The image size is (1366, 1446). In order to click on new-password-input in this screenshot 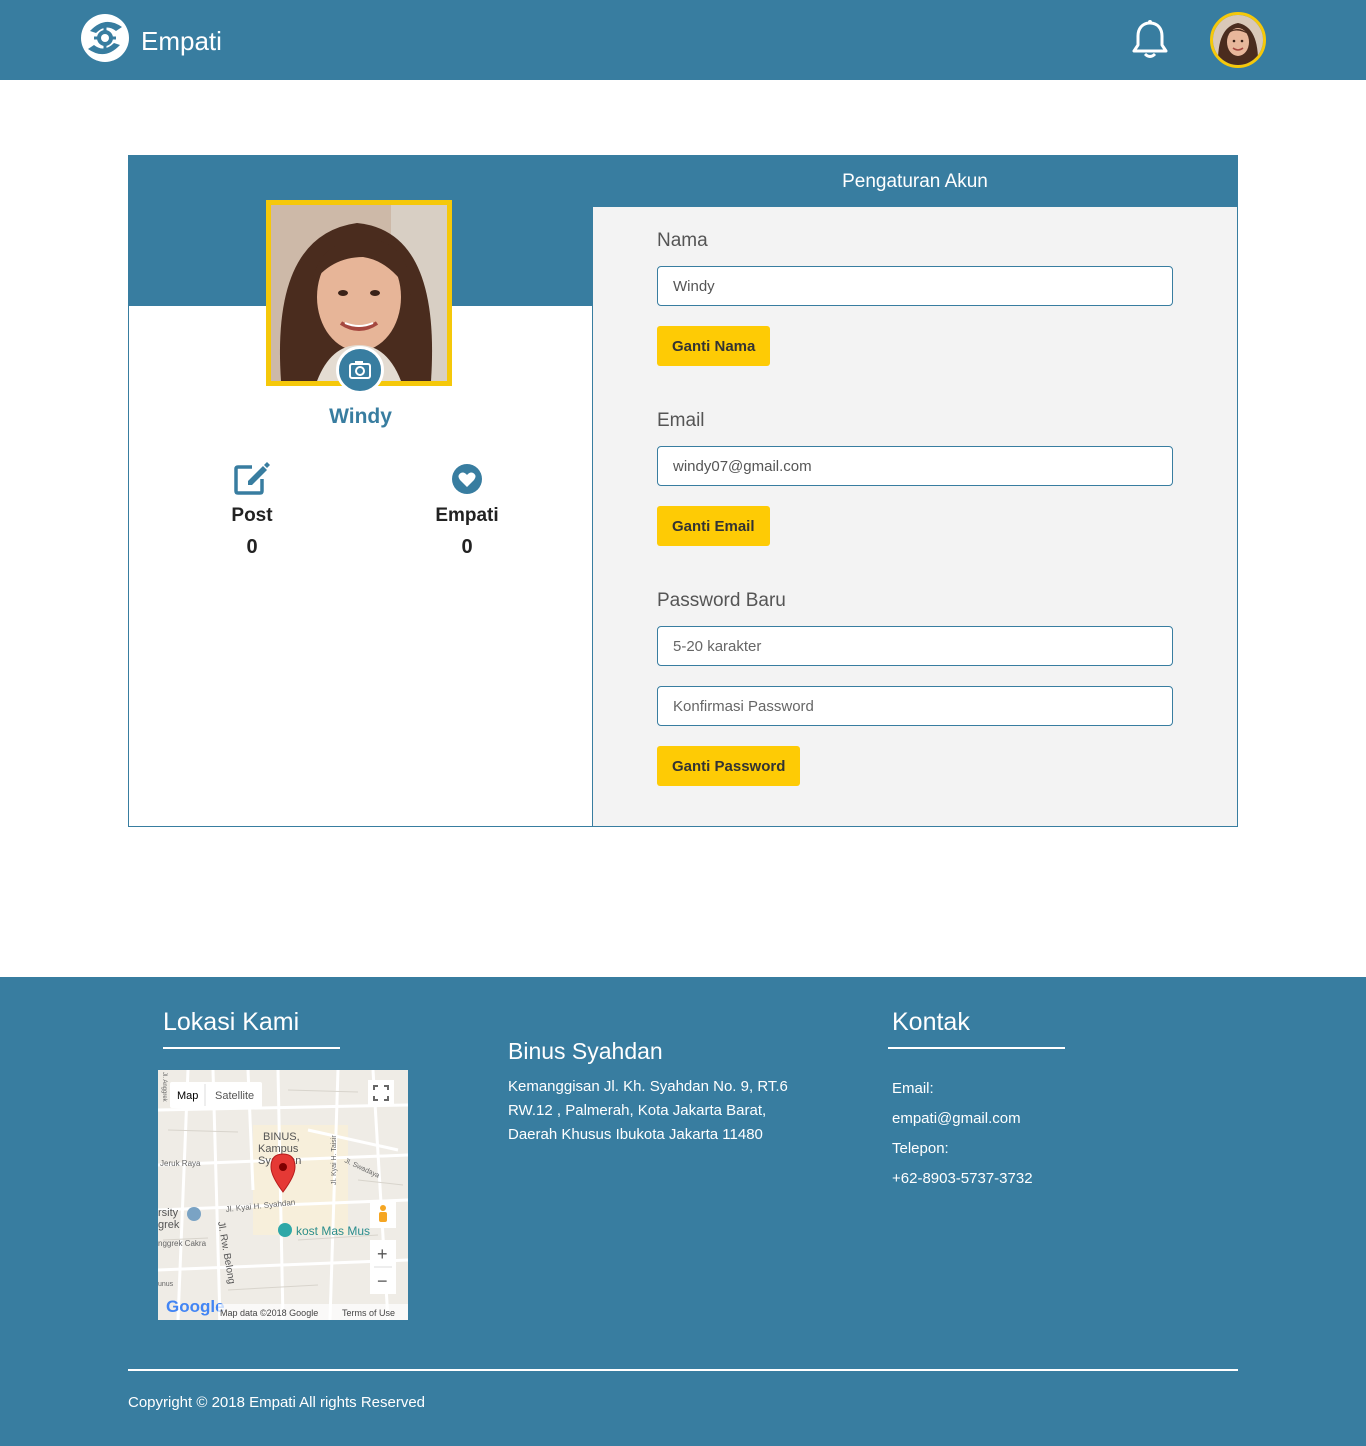, I will do `click(915, 646)`.